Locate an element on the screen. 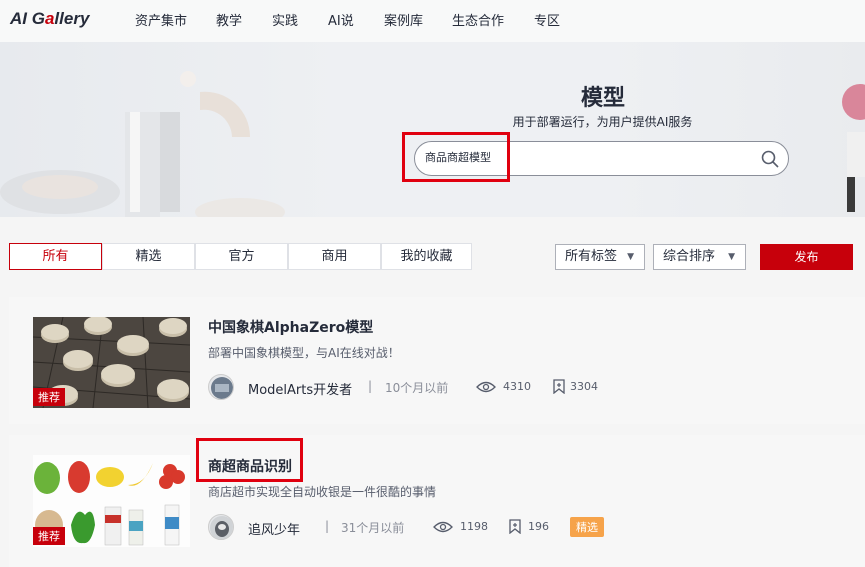 This screenshot has height=567, width=865. featured-badge: 精选 is located at coordinates (587, 527).